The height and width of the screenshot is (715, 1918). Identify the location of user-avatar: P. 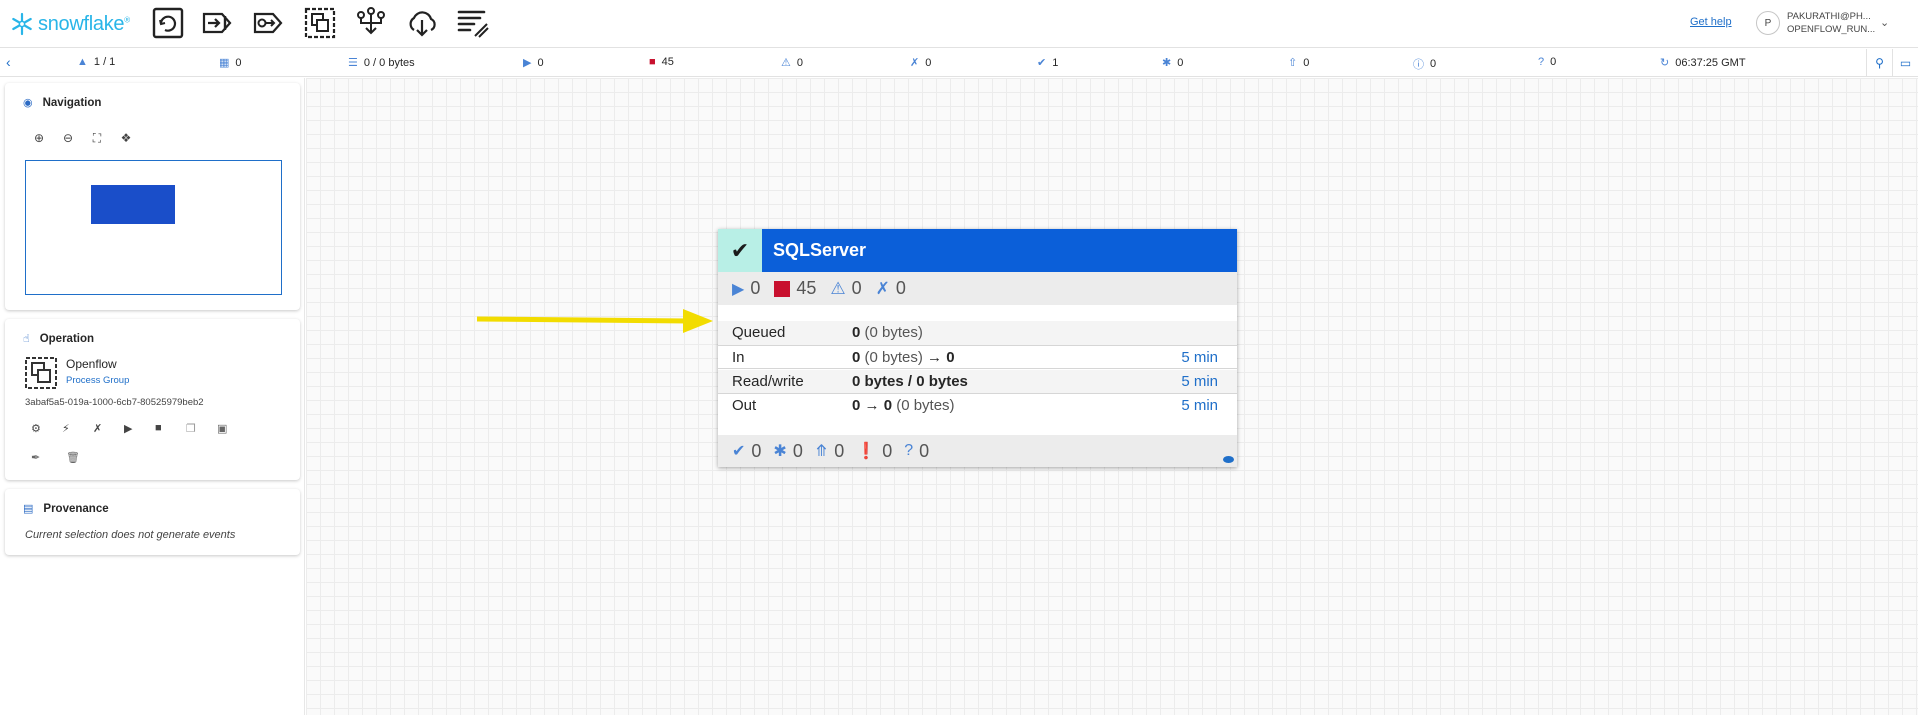
(1768, 23).